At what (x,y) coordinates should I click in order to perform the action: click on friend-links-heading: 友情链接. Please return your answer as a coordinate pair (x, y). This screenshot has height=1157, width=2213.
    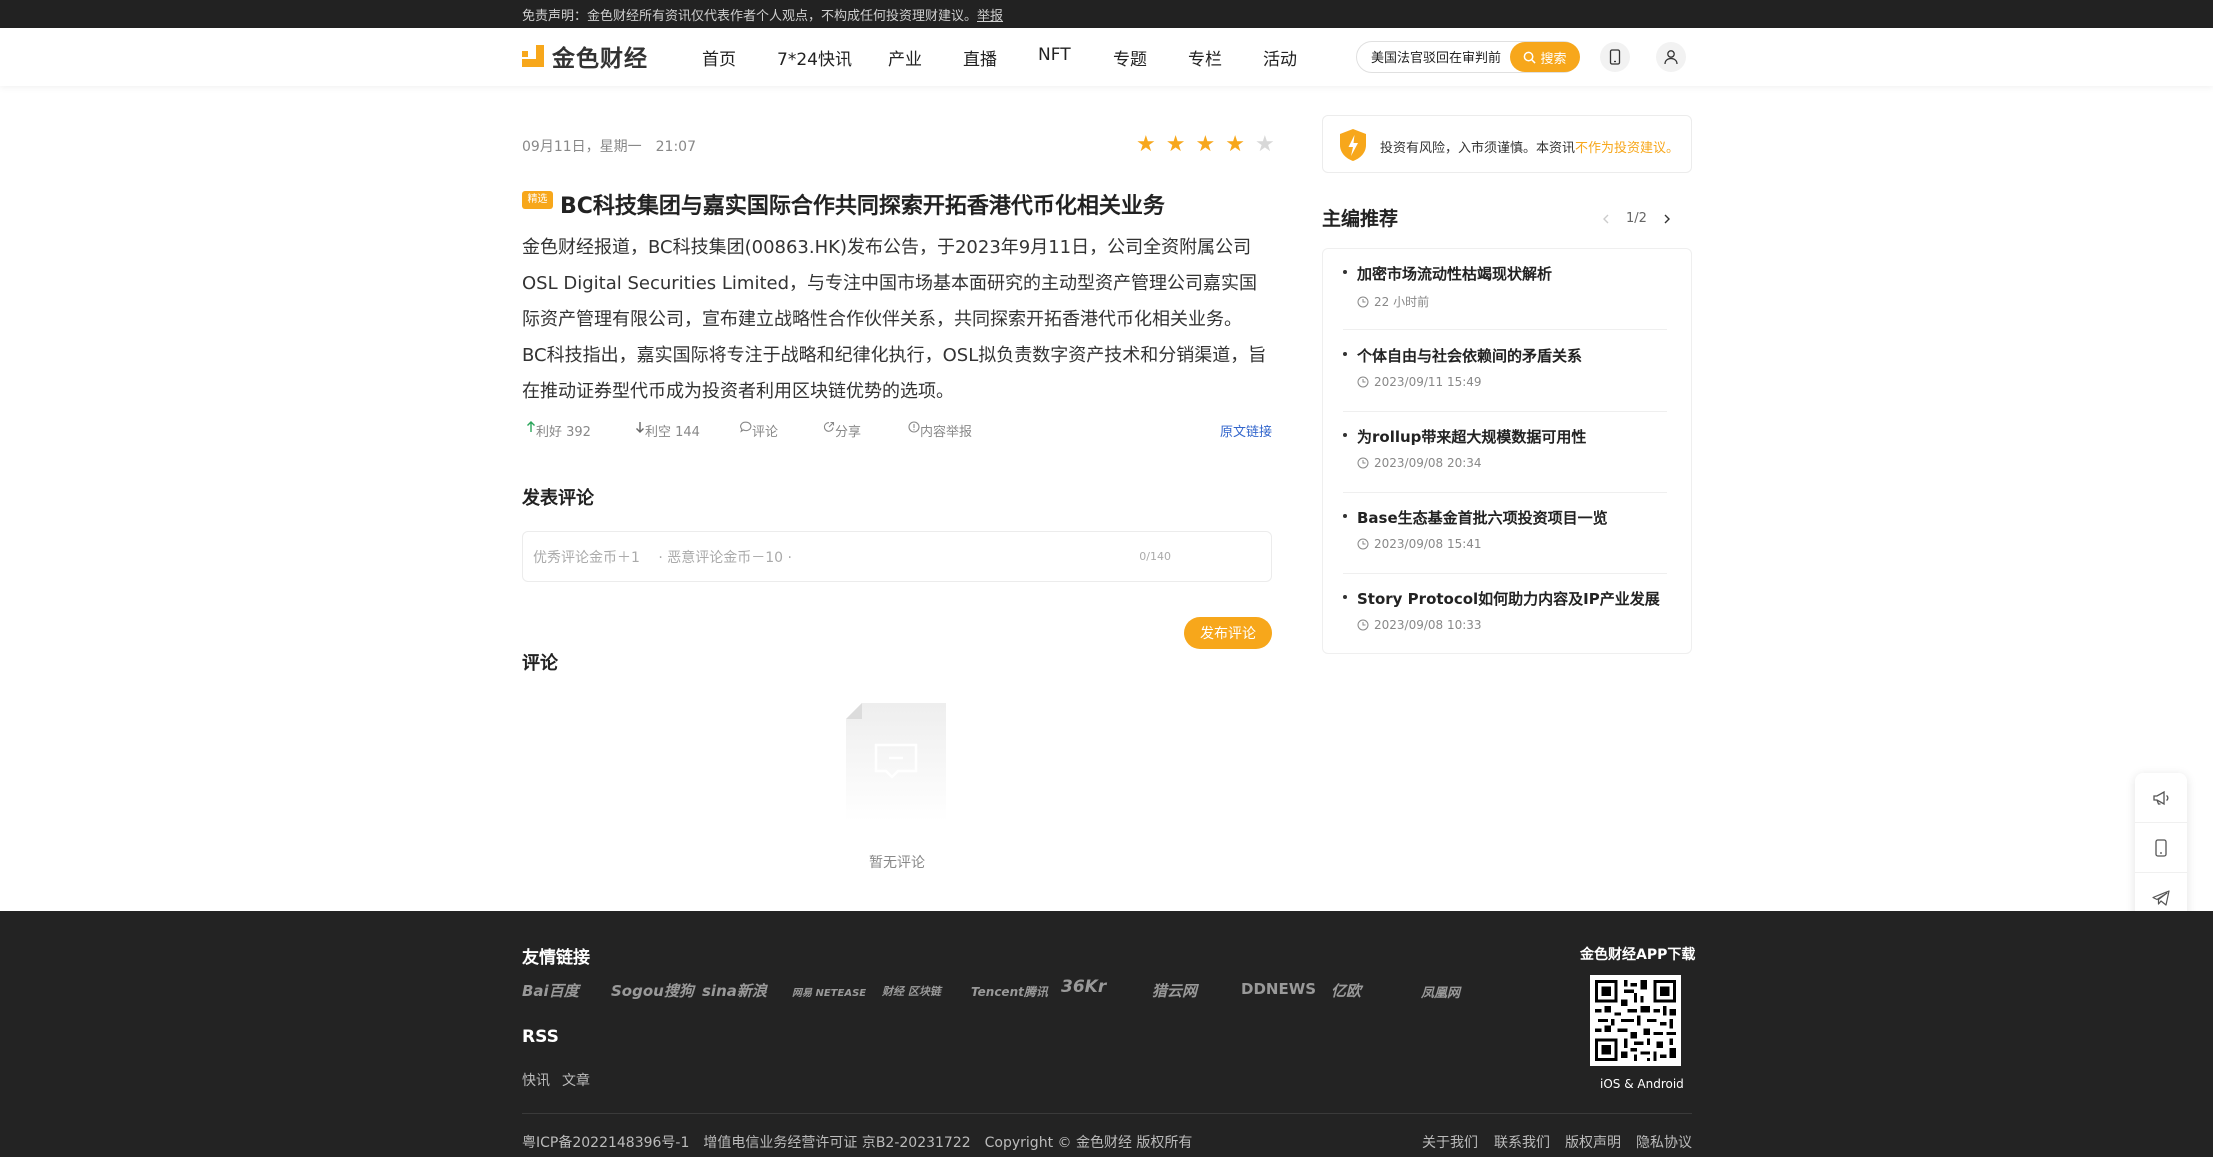
    Looking at the image, I should click on (556, 958).